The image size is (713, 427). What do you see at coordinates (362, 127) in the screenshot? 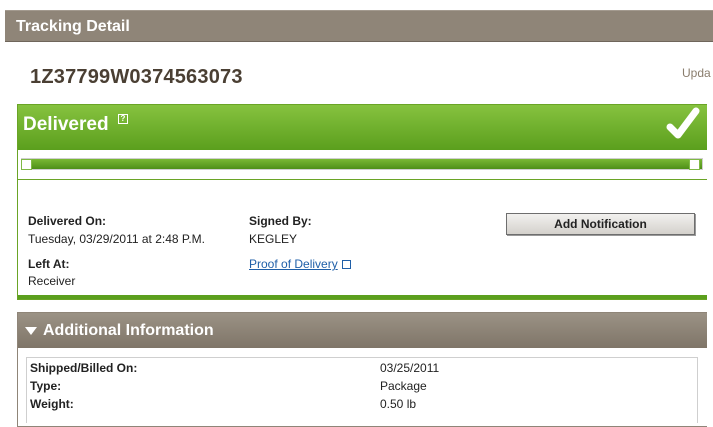
I see `status-header: Delivered ?` at bounding box center [362, 127].